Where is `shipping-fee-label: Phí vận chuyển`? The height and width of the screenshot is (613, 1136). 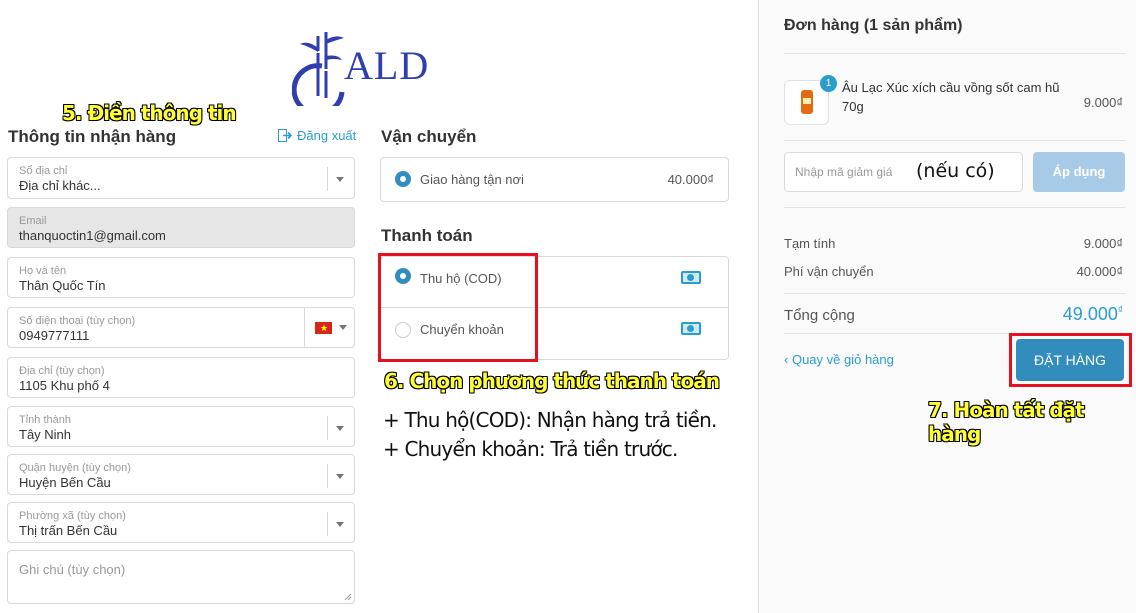
shipping-fee-label: Phí vận chuyển is located at coordinates (829, 271).